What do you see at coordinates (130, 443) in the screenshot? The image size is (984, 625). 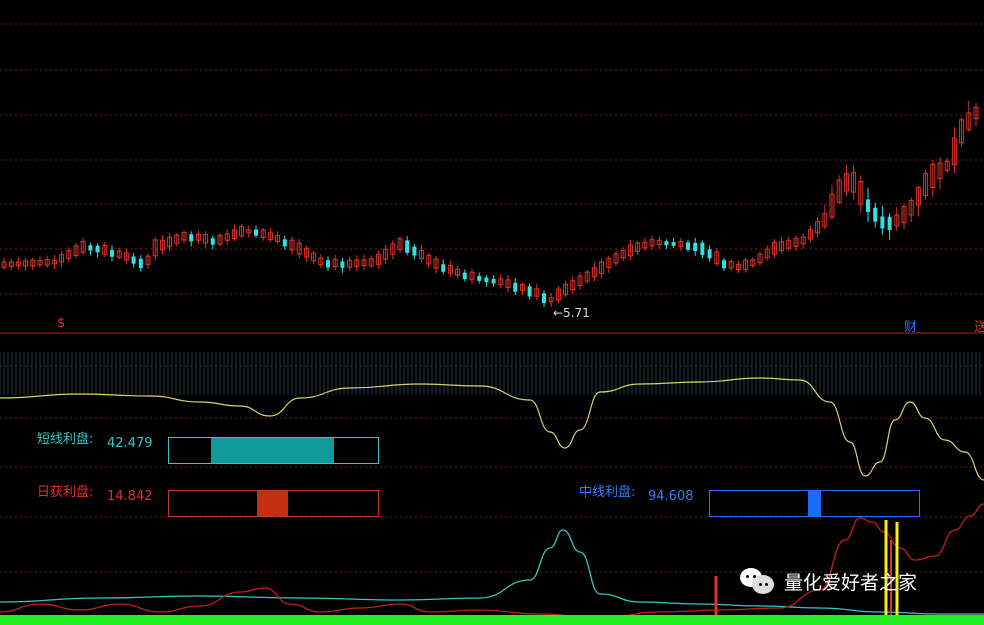 I see `short-profit-value: 42.479` at bounding box center [130, 443].